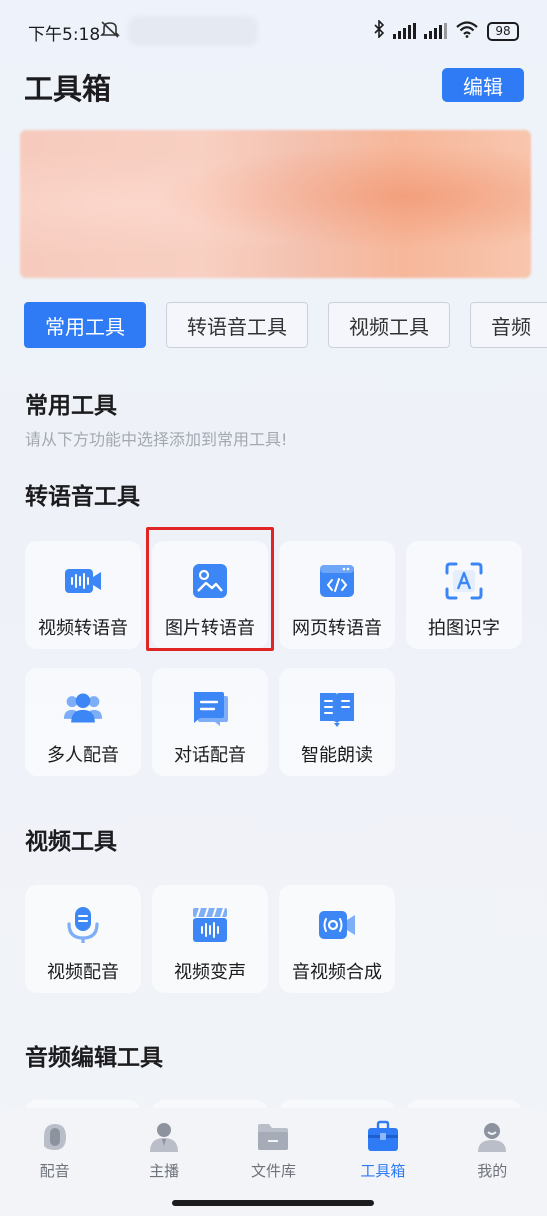 Image resolution: width=547 pixels, height=1216 pixels. I want to click on section-title-video: 视频工具, so click(71, 842).